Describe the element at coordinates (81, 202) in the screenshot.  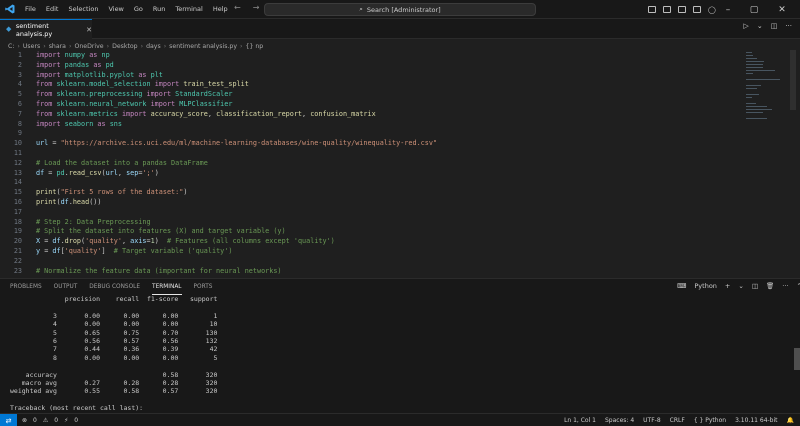
I see `code-token: head` at that location.